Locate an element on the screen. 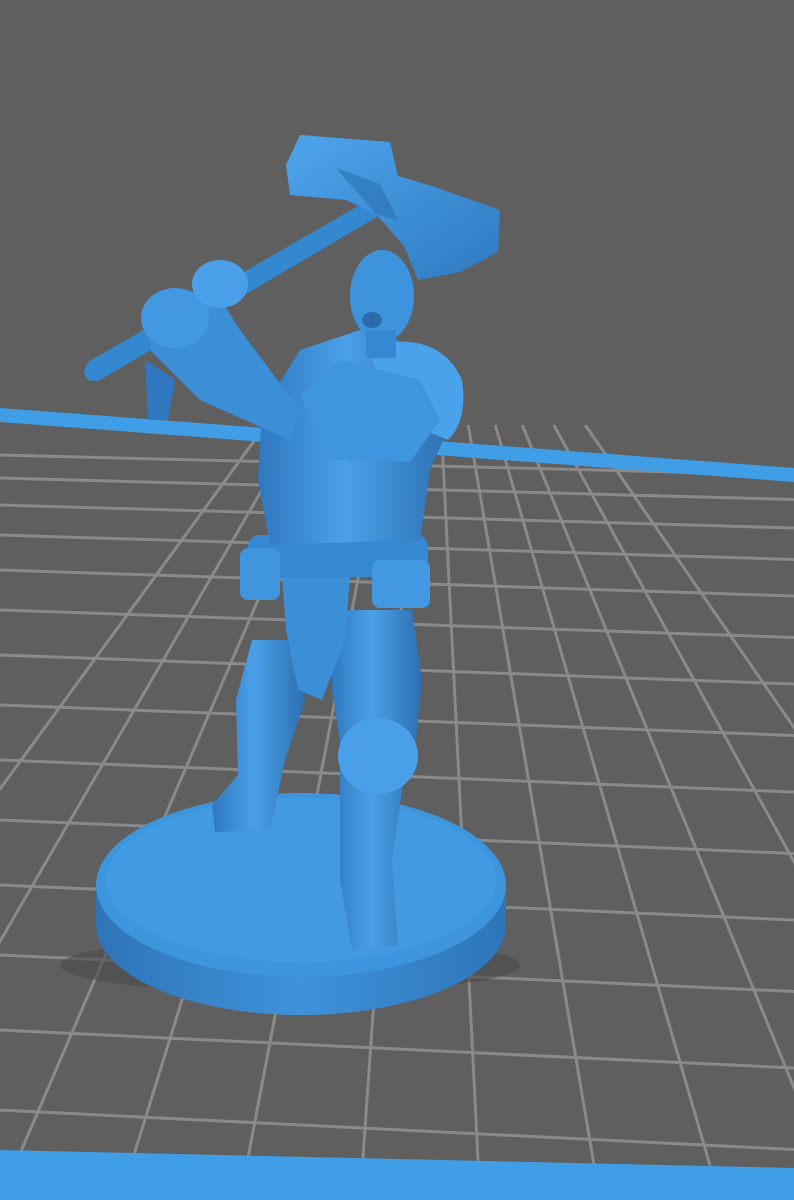 The image size is (794, 1200). neck is located at coordinates (381, 344).